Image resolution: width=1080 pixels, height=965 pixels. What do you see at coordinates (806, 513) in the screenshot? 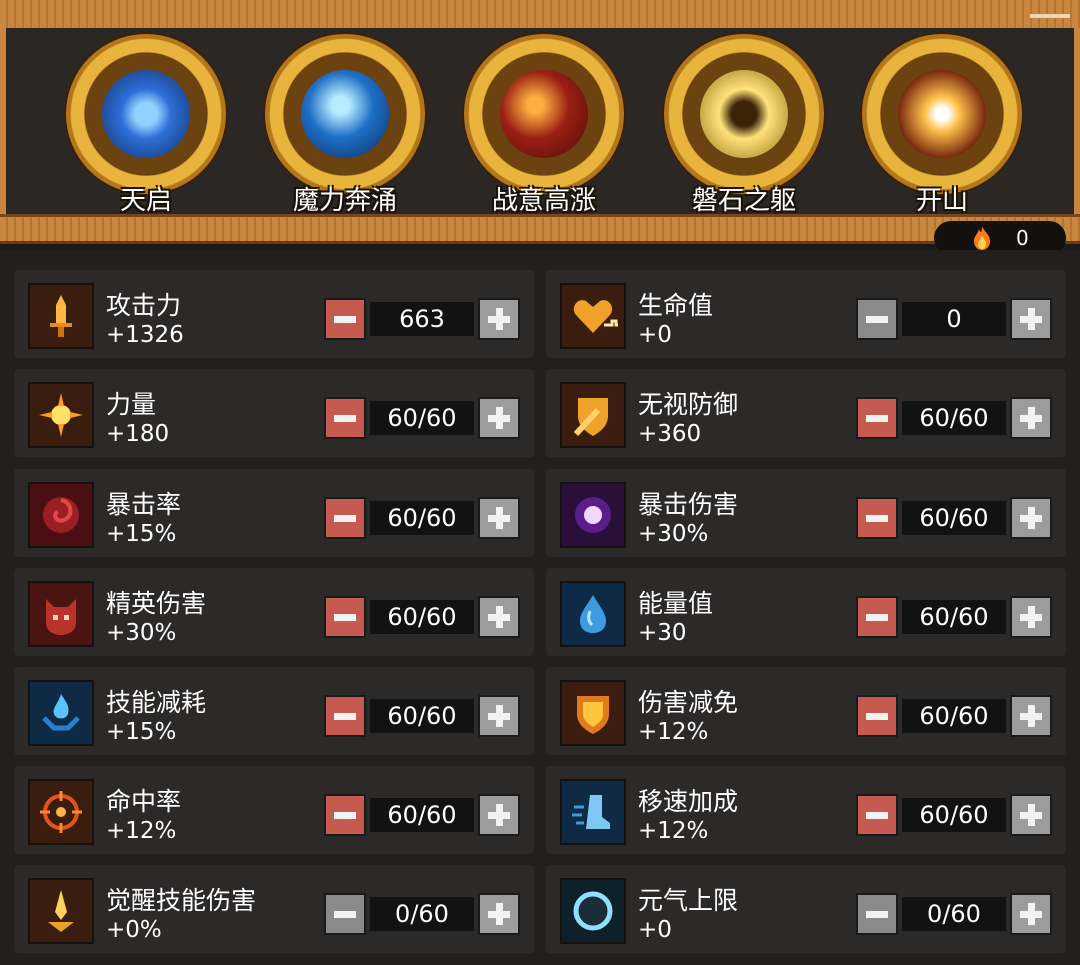
I see `stat-row-crit-damage: 暴击伤害 +30% 60/60` at bounding box center [806, 513].